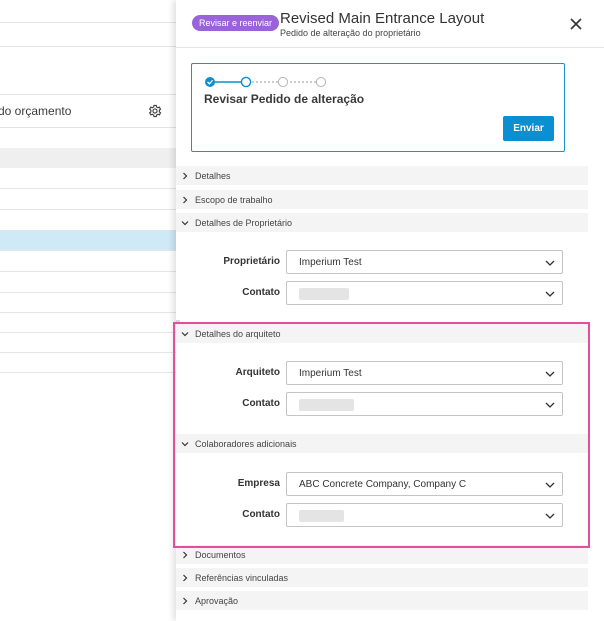 This screenshot has height=621, width=604. Describe the element at coordinates (330, 373) in the screenshot. I see `architect-value: Imperium Test` at that location.